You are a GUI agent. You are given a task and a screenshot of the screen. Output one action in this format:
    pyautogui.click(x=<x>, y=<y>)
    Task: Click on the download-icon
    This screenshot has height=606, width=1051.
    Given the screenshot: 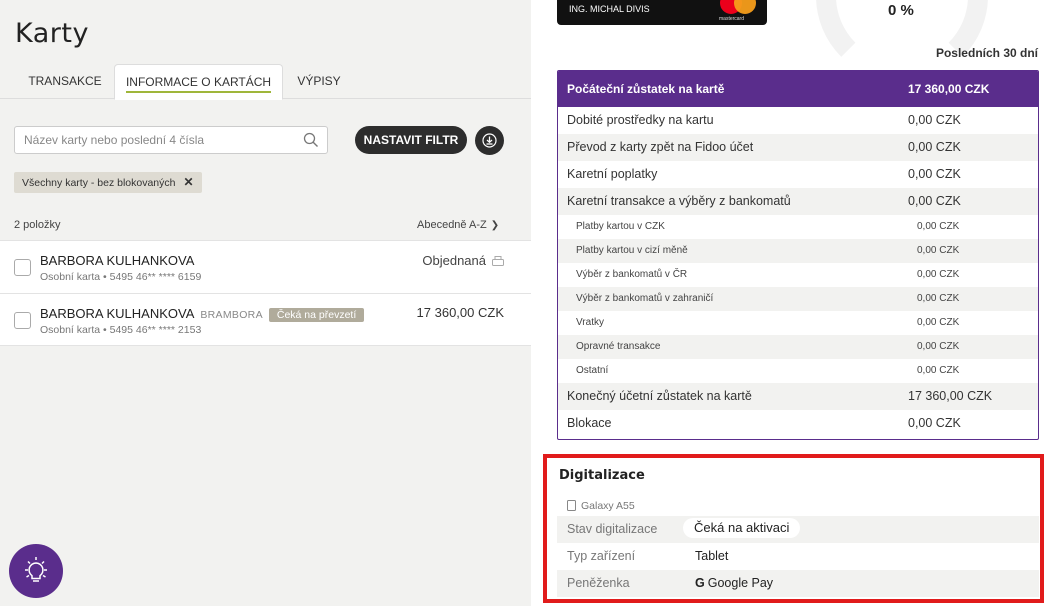 What is the action you would take?
    pyautogui.click(x=489, y=140)
    